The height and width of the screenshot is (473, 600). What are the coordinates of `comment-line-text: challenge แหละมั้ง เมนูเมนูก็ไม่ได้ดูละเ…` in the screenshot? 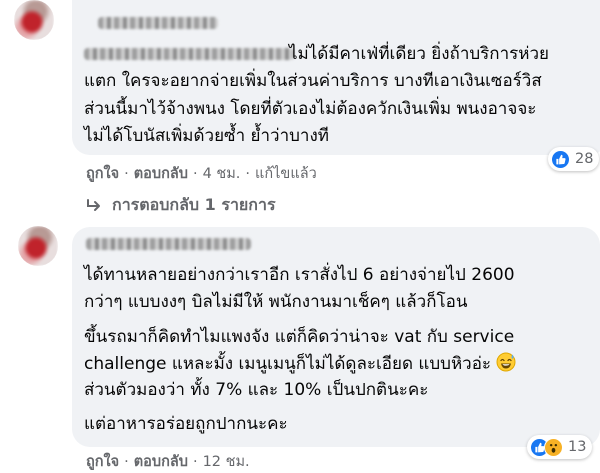 It's located at (288, 364).